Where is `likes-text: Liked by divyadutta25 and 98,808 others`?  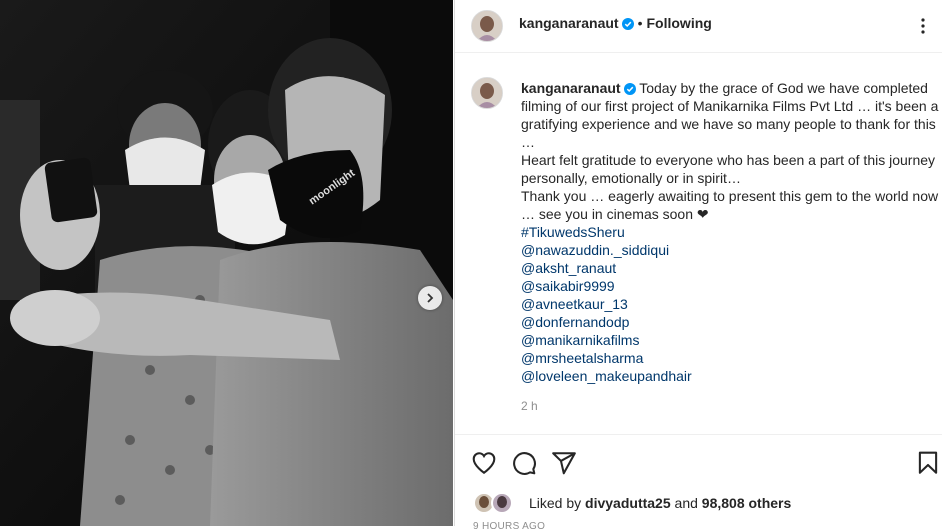 likes-text: Liked by divyadutta25 and 98,808 others is located at coordinates (660, 503).